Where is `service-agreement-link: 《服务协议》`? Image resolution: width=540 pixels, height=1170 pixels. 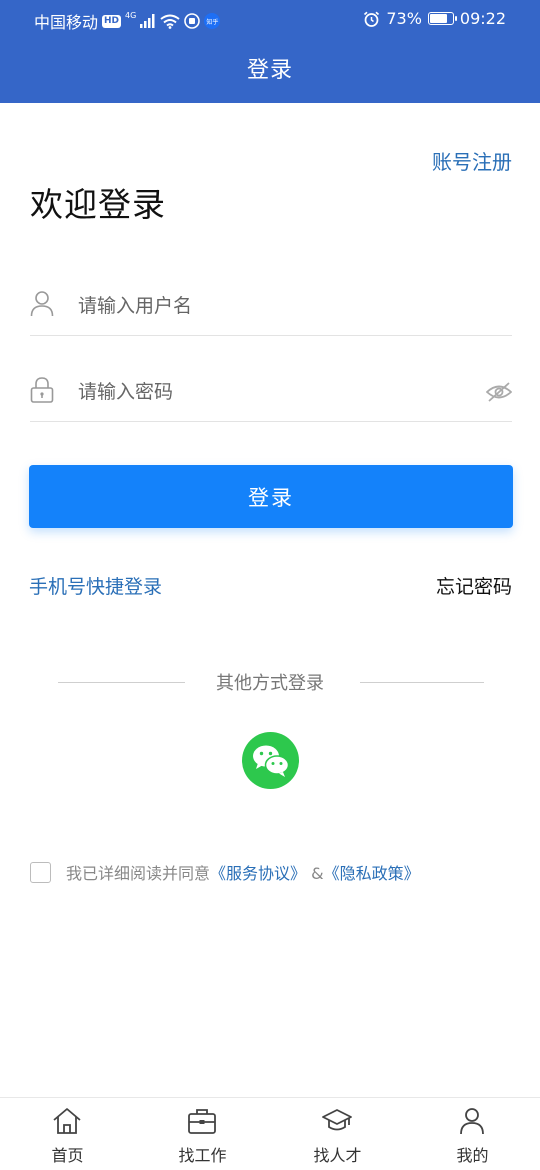 service-agreement-link: 《服务协议》 is located at coordinates (258, 873).